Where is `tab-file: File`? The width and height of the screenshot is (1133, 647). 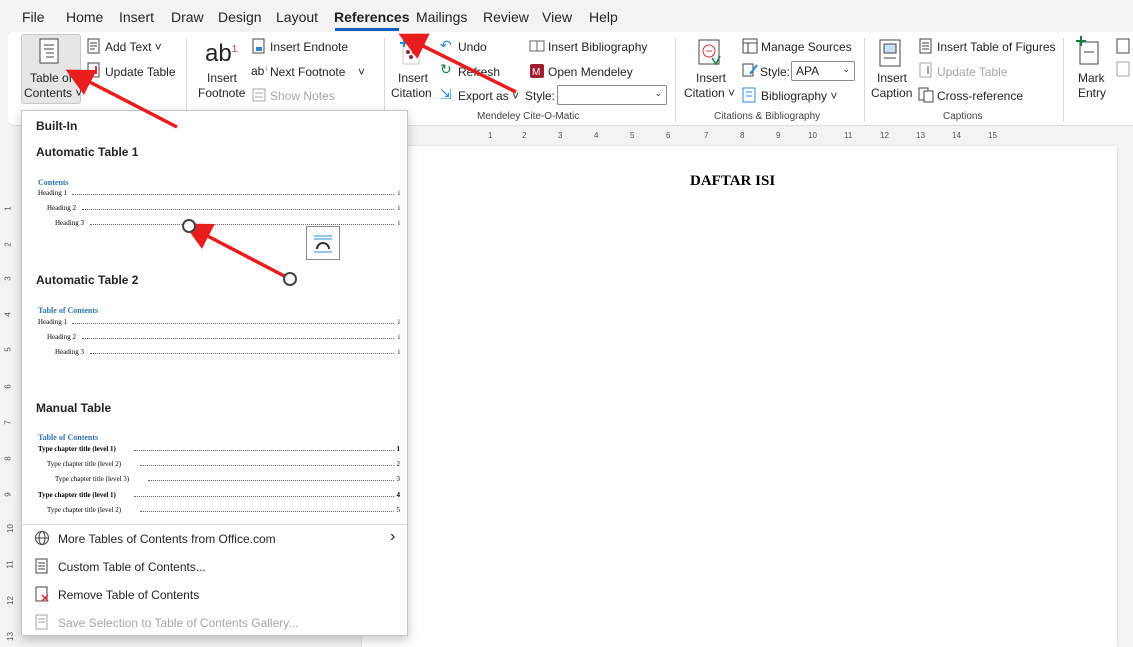
tab-file: File is located at coordinates (33, 17).